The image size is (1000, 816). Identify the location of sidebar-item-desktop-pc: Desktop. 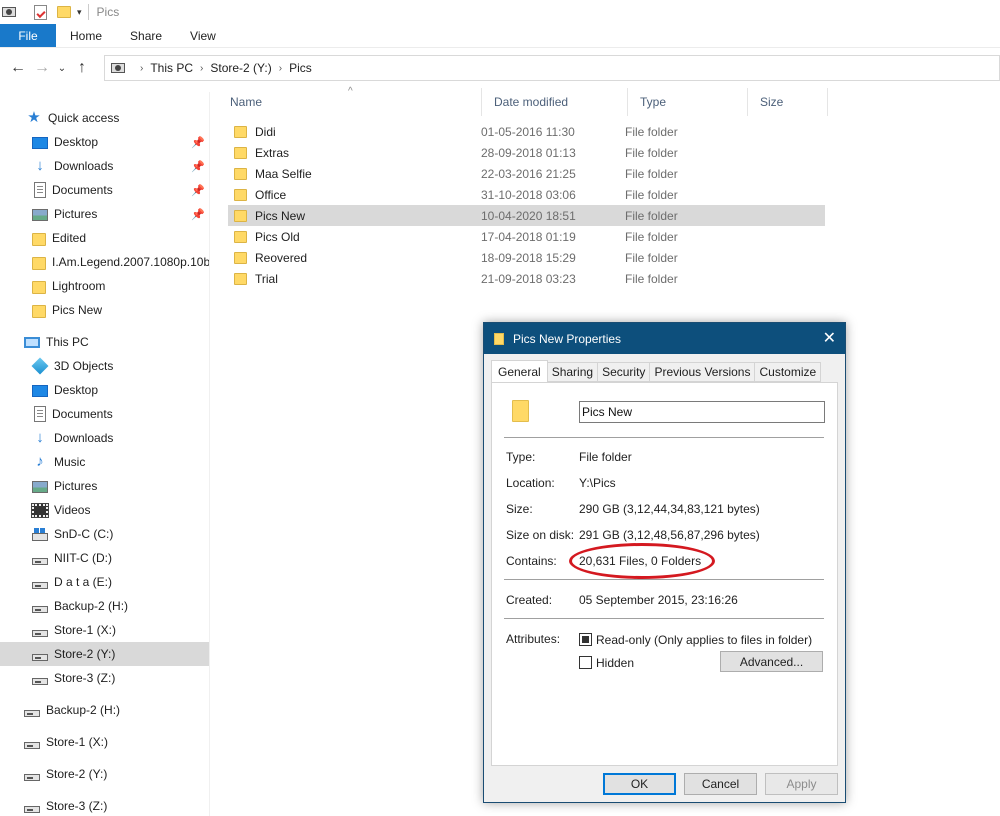
(104, 390).